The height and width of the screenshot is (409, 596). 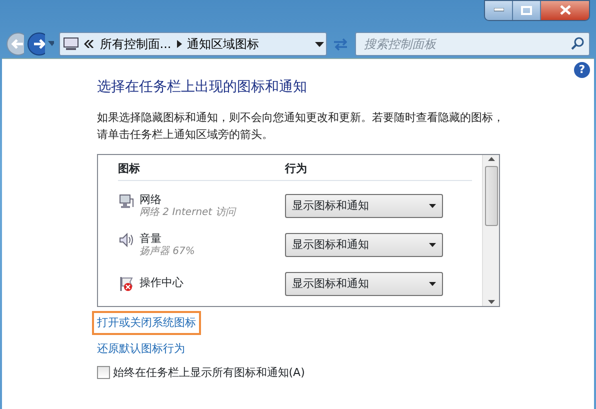 What do you see at coordinates (208, 372) in the screenshot?
I see `checkbox-label: 始终在任务栏上显示所有图标和通知(A)` at bounding box center [208, 372].